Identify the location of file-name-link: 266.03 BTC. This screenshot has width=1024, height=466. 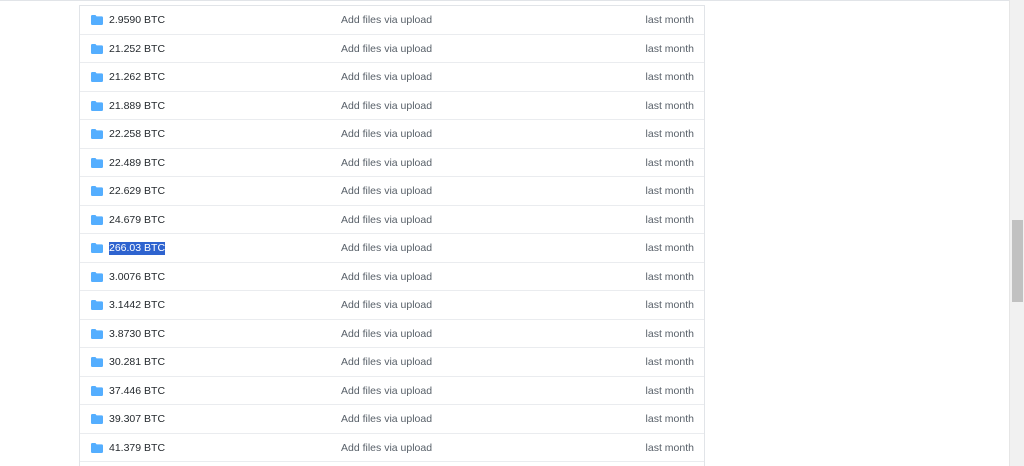
(137, 248).